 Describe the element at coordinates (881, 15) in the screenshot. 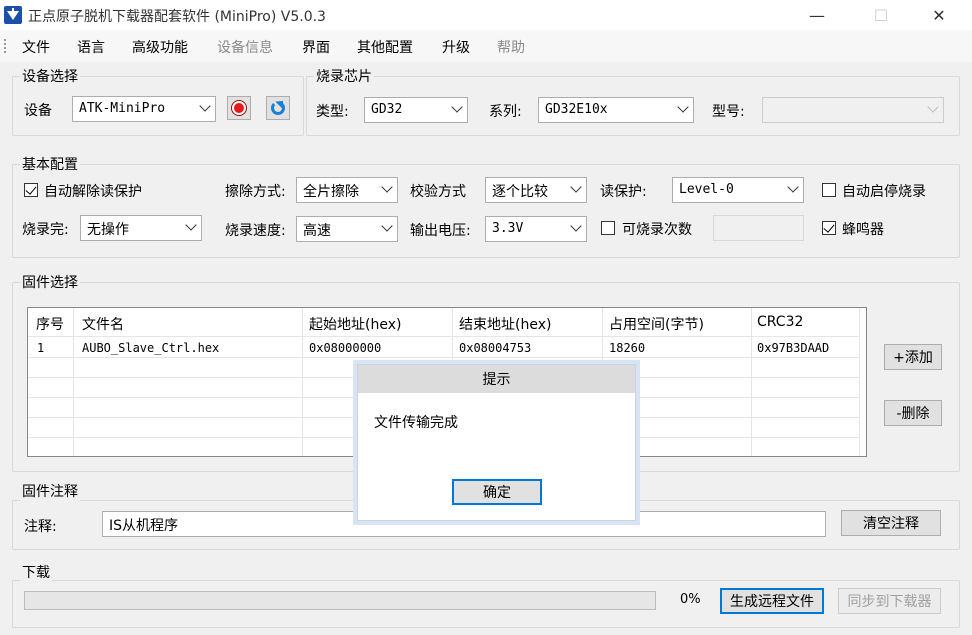

I see `maximize-button: ☐` at that location.